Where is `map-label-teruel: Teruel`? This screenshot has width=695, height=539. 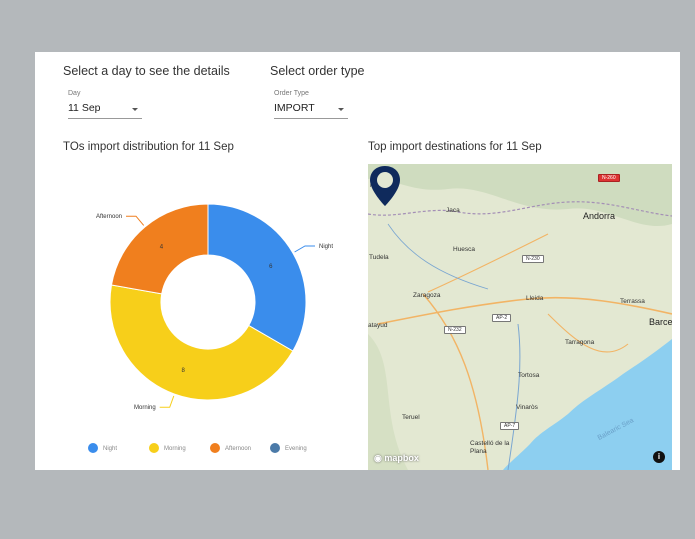 map-label-teruel: Teruel is located at coordinates (411, 417).